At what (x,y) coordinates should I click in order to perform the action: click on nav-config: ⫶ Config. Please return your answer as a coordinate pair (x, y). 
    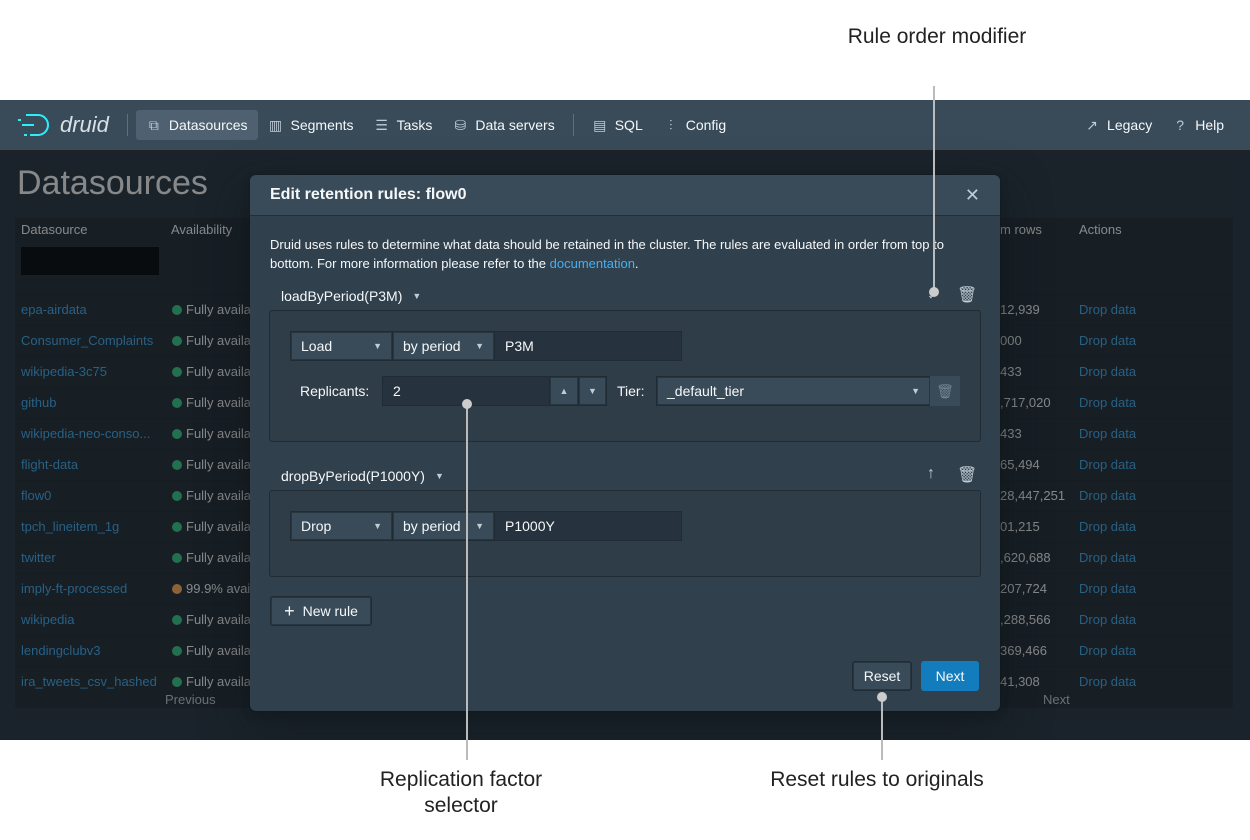
    Looking at the image, I should click on (694, 125).